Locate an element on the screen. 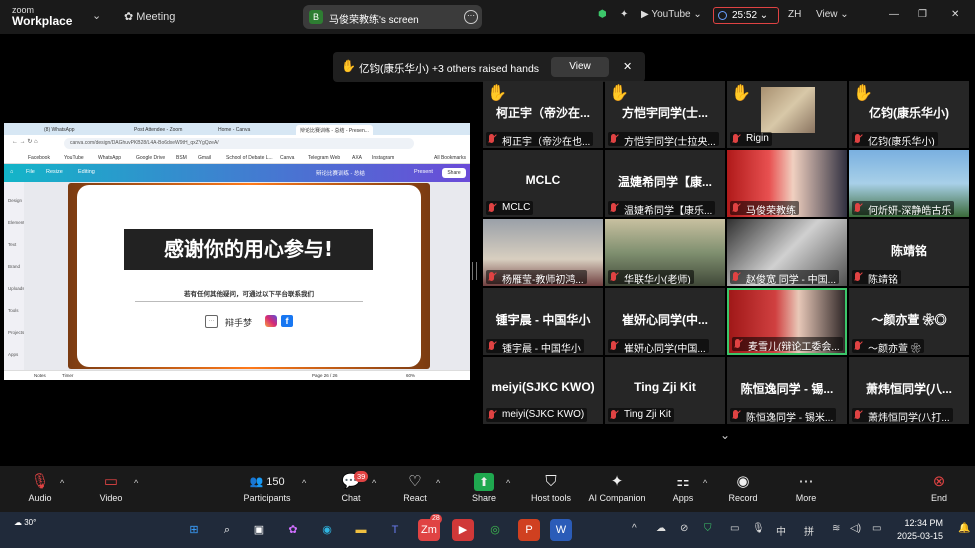 Image resolution: width=975 pixels, height=548 pixels. file-explorer-icon: ▬ is located at coordinates (361, 530).